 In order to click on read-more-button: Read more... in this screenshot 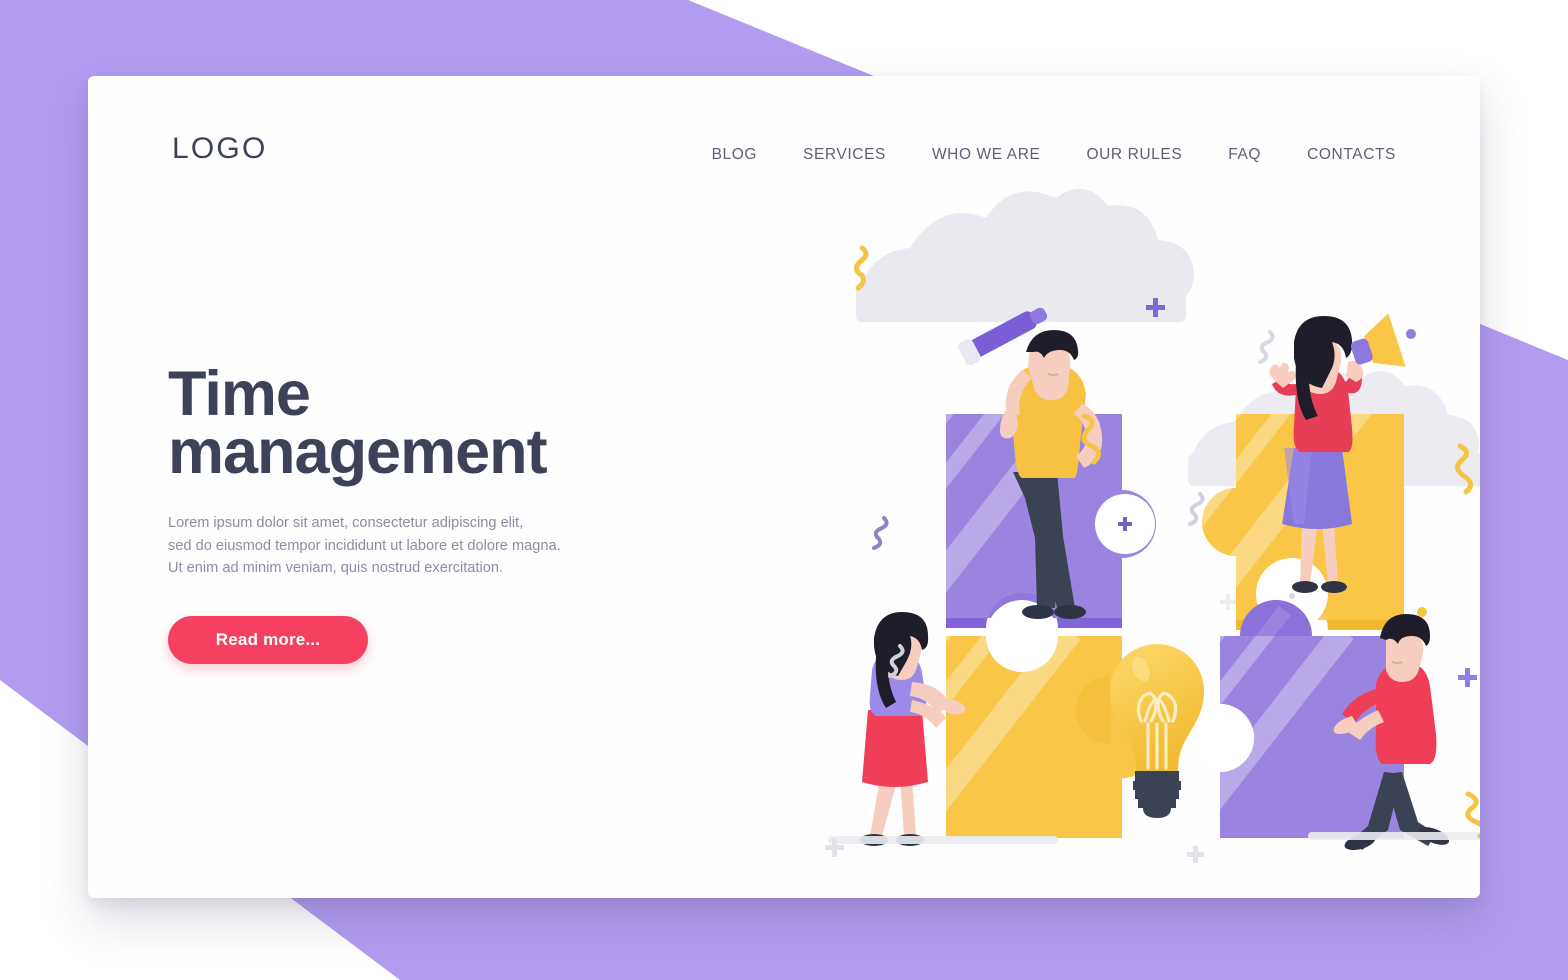, I will do `click(268, 640)`.